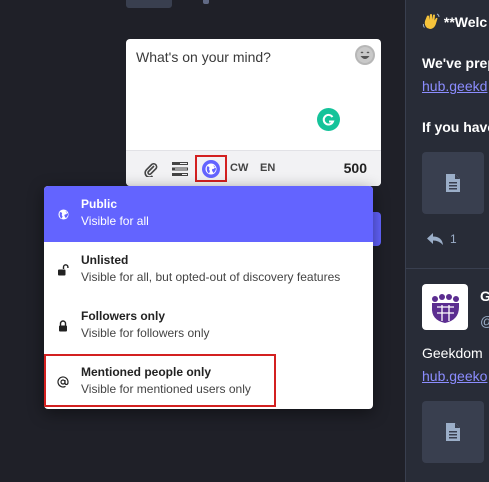  Describe the element at coordinates (206, 2) in the screenshot. I see `column-header-fragment` at that location.